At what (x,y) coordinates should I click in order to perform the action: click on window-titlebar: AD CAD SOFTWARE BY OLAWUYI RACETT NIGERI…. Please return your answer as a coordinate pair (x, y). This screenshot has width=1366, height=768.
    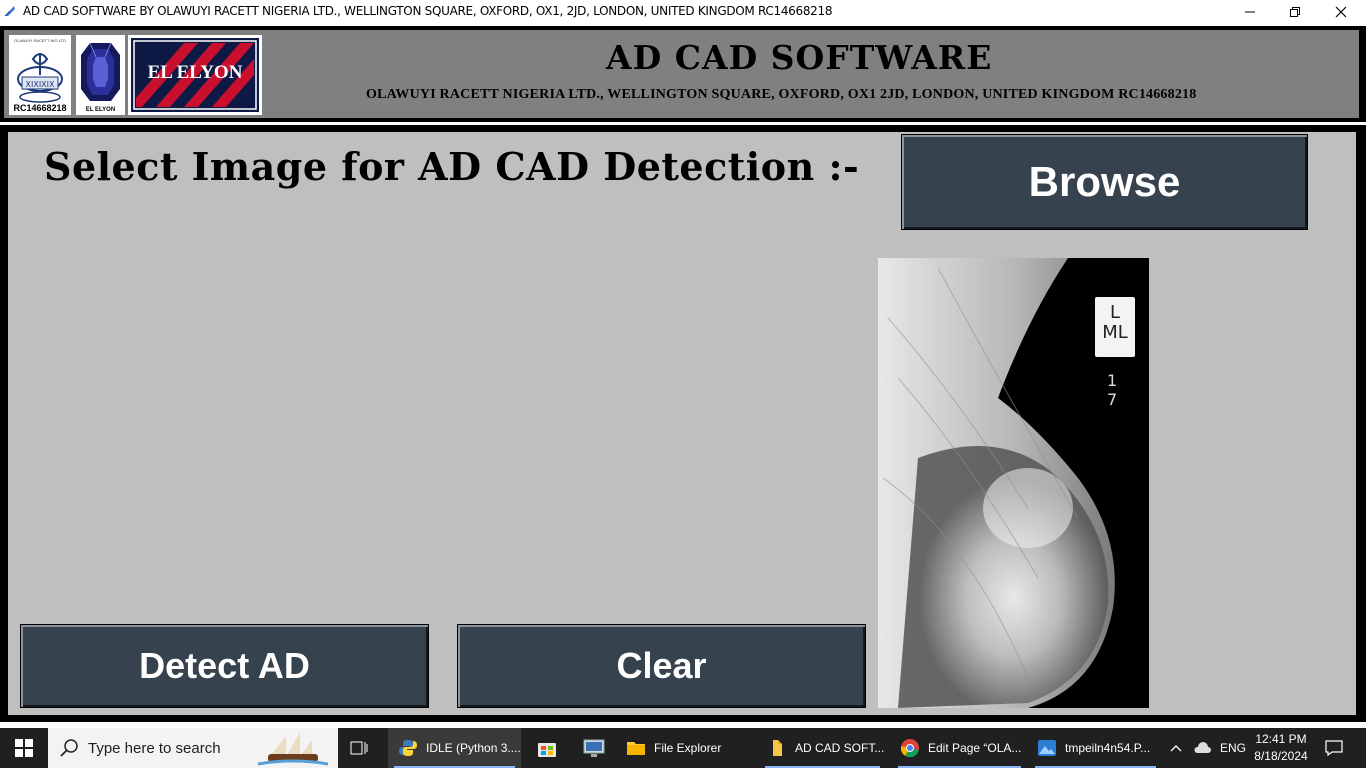
    Looking at the image, I should click on (683, 11).